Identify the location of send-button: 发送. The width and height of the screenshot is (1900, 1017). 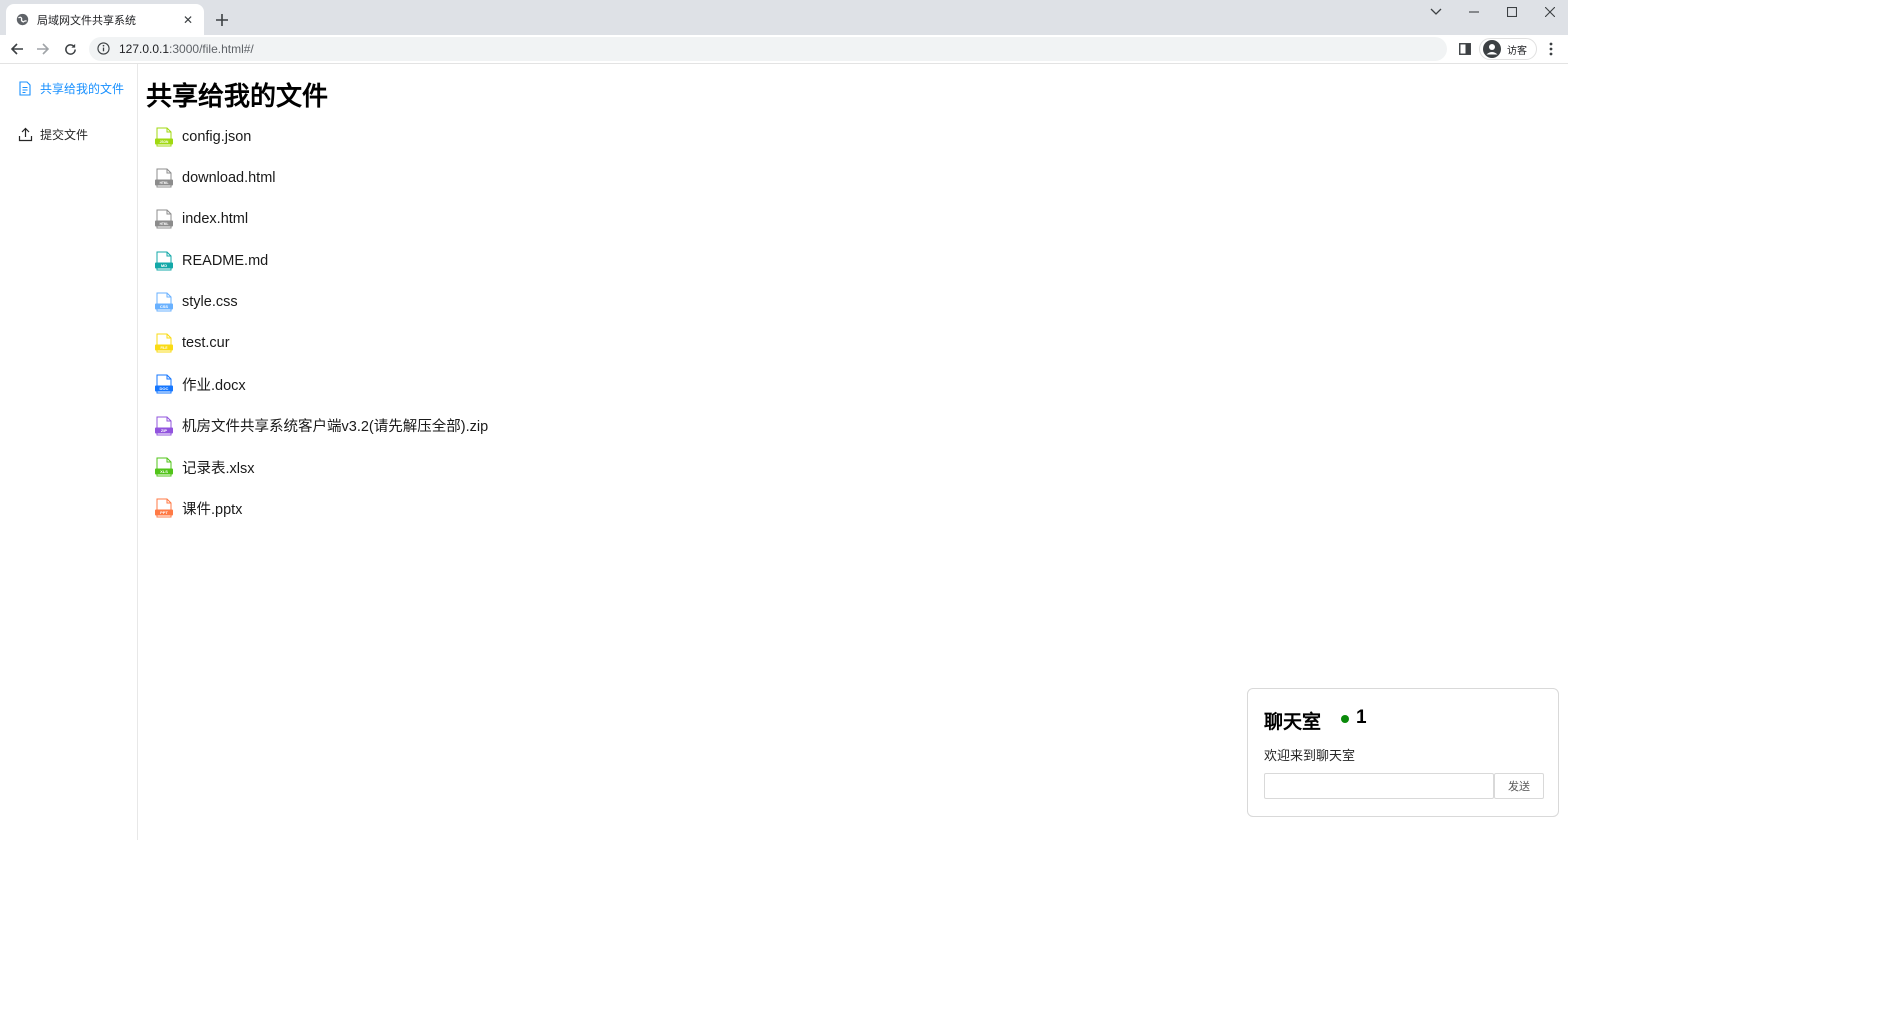
(1519, 786).